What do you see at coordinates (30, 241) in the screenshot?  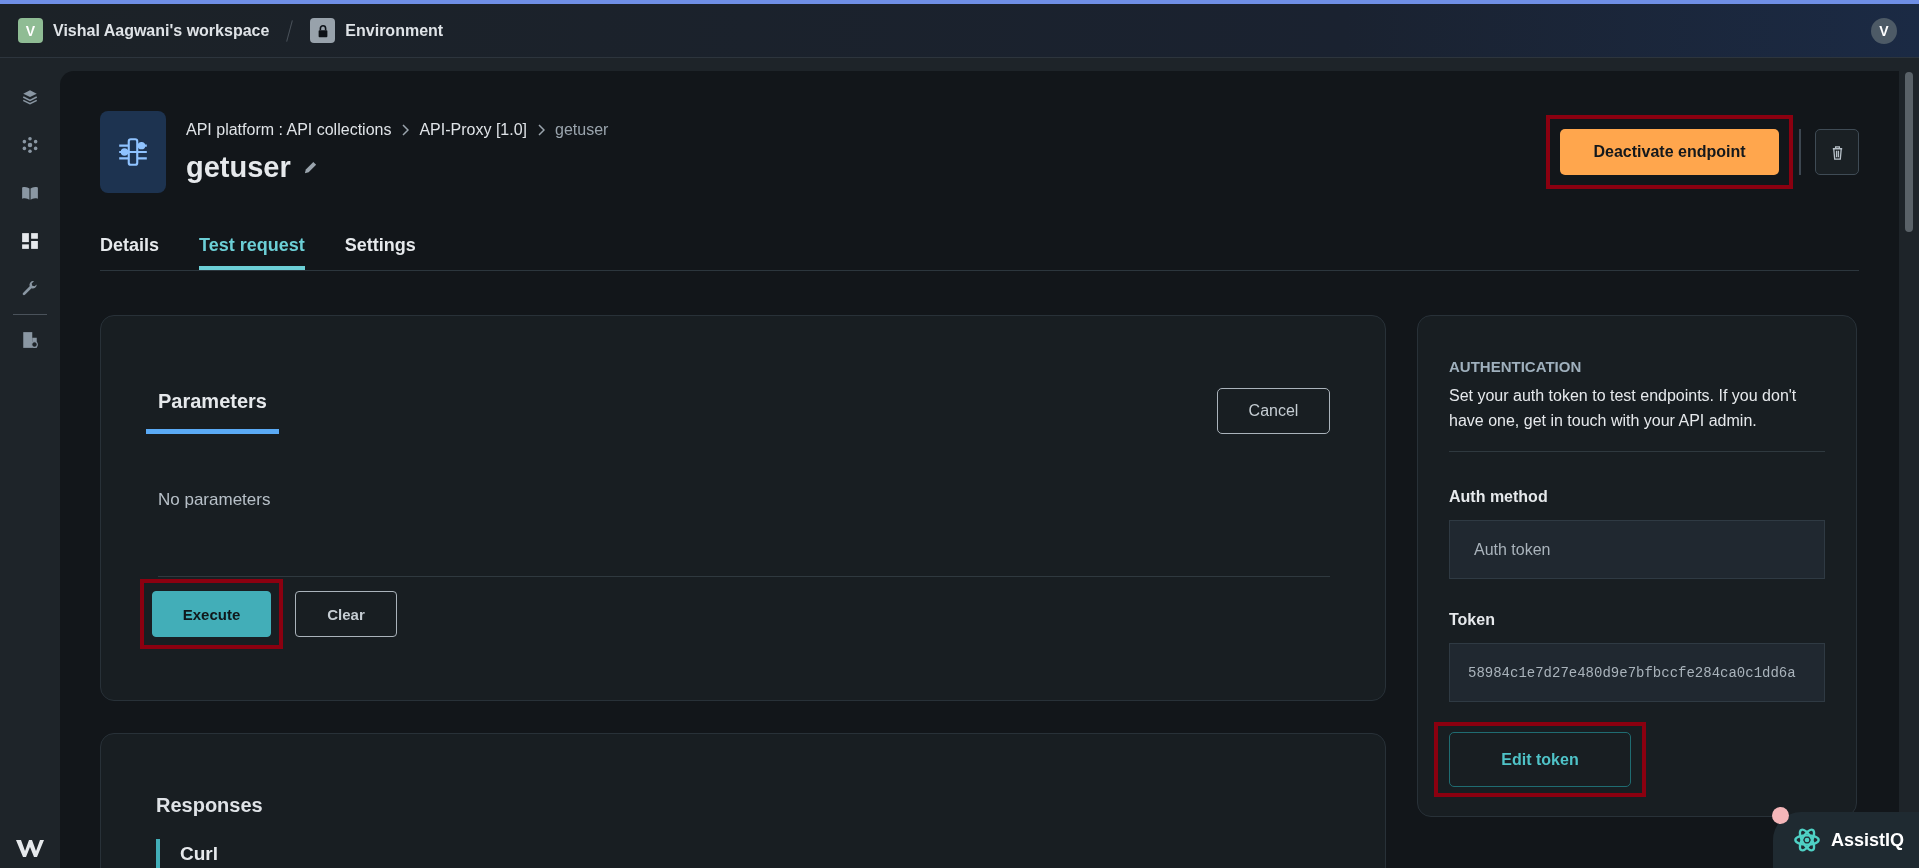 I see `grid-icon` at bounding box center [30, 241].